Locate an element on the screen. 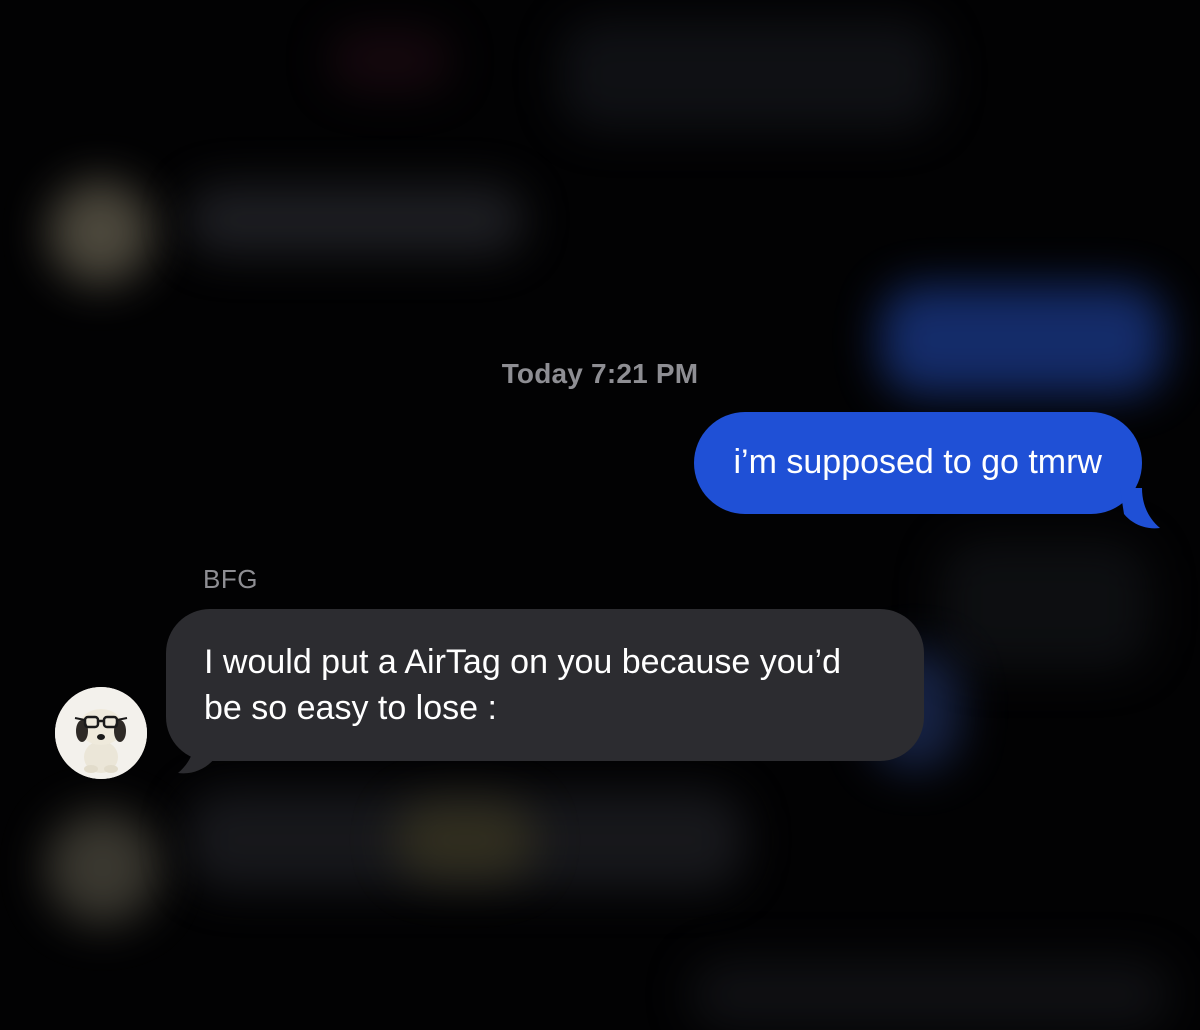 The image size is (1200, 1030). outgoing-message-text: i’m supposed to go tmrw is located at coordinates (918, 462).